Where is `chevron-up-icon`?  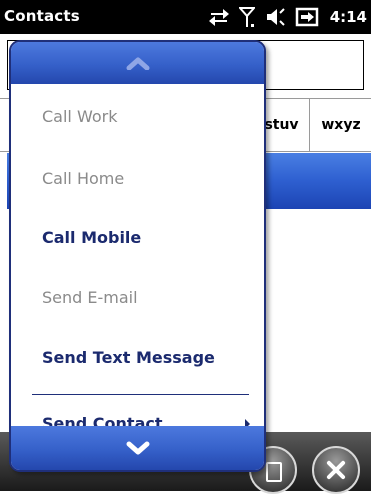 chevron-up-icon is located at coordinates (137, 63).